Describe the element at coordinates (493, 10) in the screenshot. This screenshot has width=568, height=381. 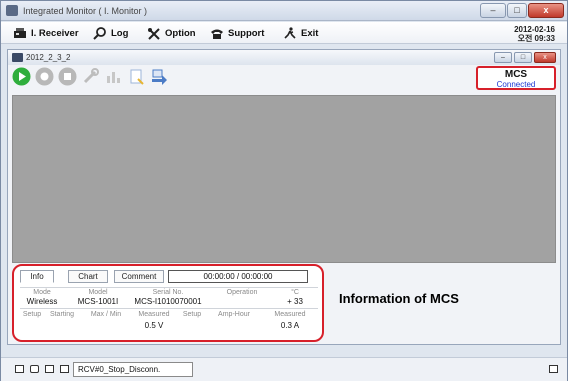
I see `minimize-button: –` at that location.